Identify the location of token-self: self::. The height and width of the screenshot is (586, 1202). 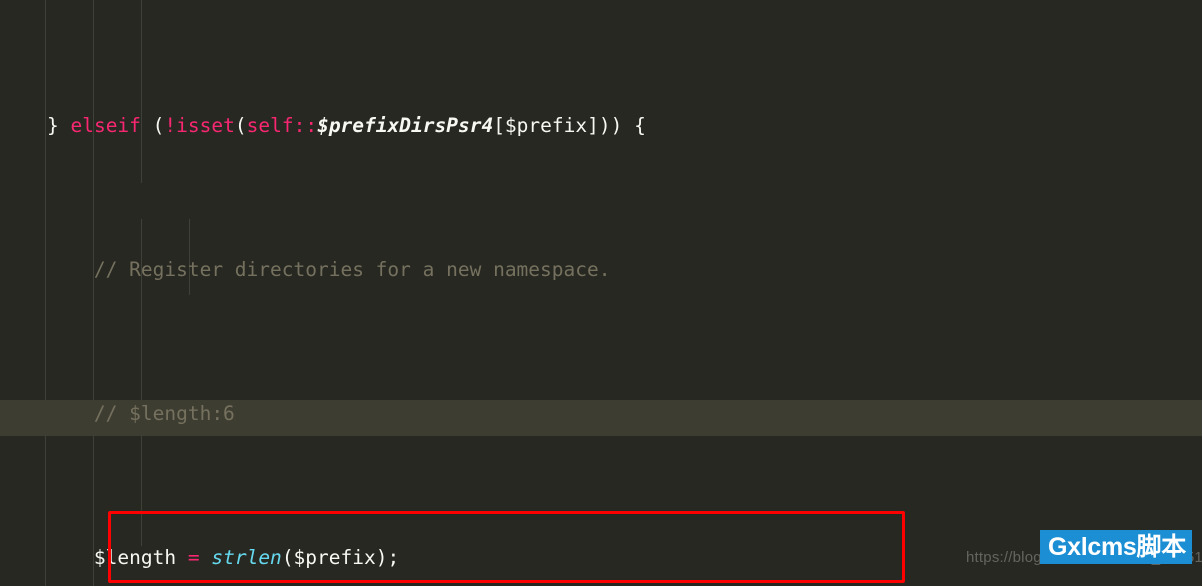
(282, 125).